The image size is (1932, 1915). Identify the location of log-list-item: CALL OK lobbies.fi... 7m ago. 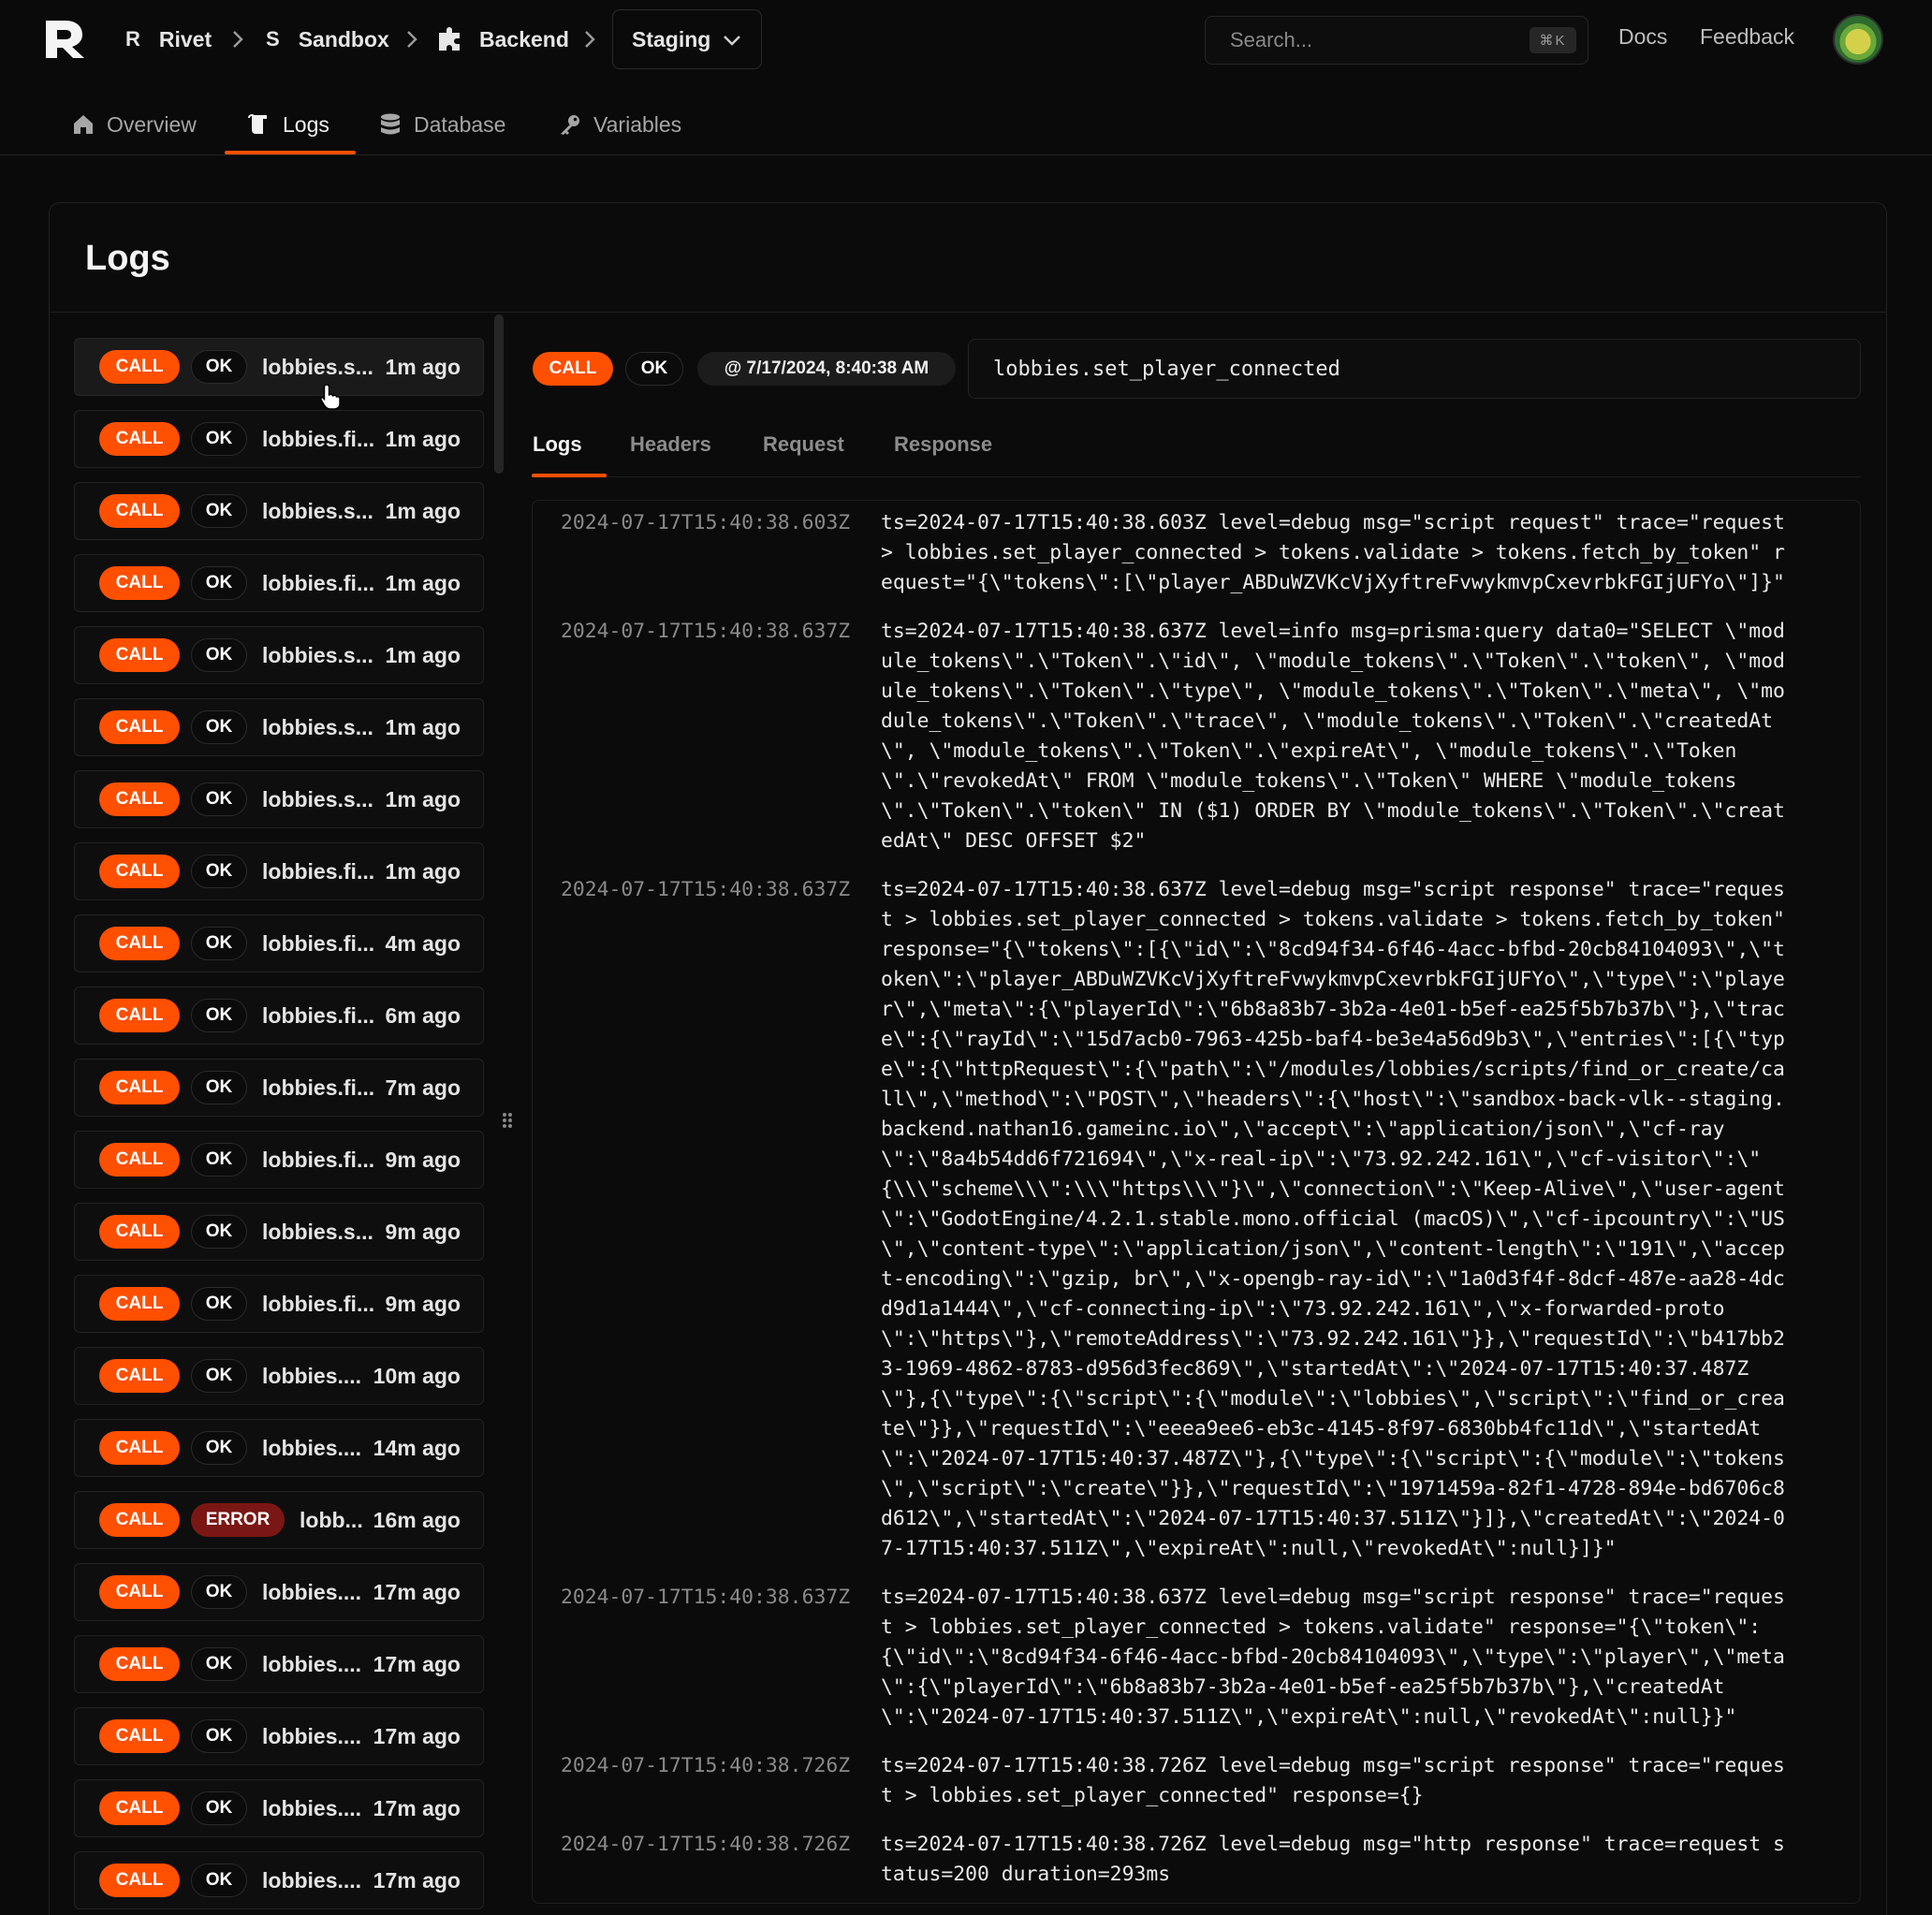
(279, 1088).